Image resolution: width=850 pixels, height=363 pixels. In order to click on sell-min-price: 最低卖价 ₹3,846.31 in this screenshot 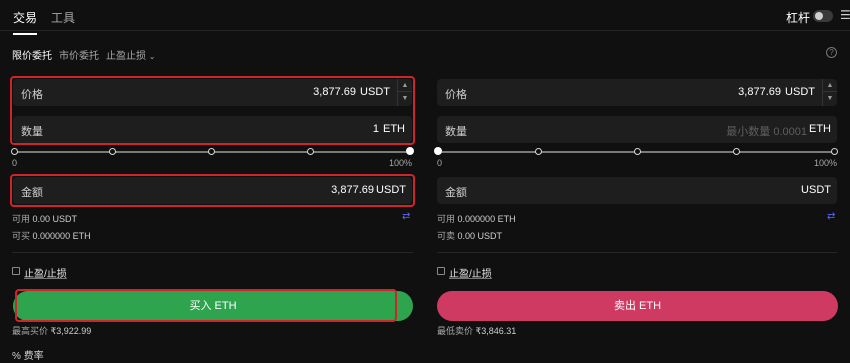, I will do `click(476, 330)`.